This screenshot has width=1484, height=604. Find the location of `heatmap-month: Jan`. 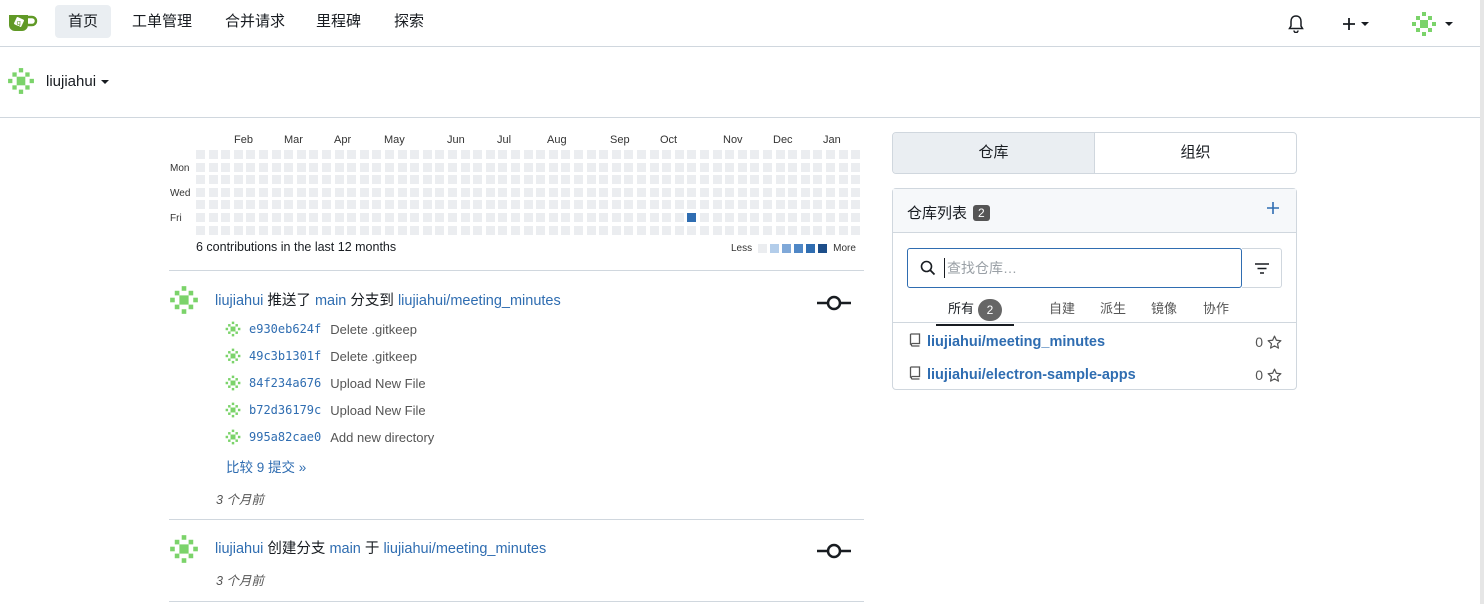

heatmap-month: Jan is located at coordinates (832, 140).